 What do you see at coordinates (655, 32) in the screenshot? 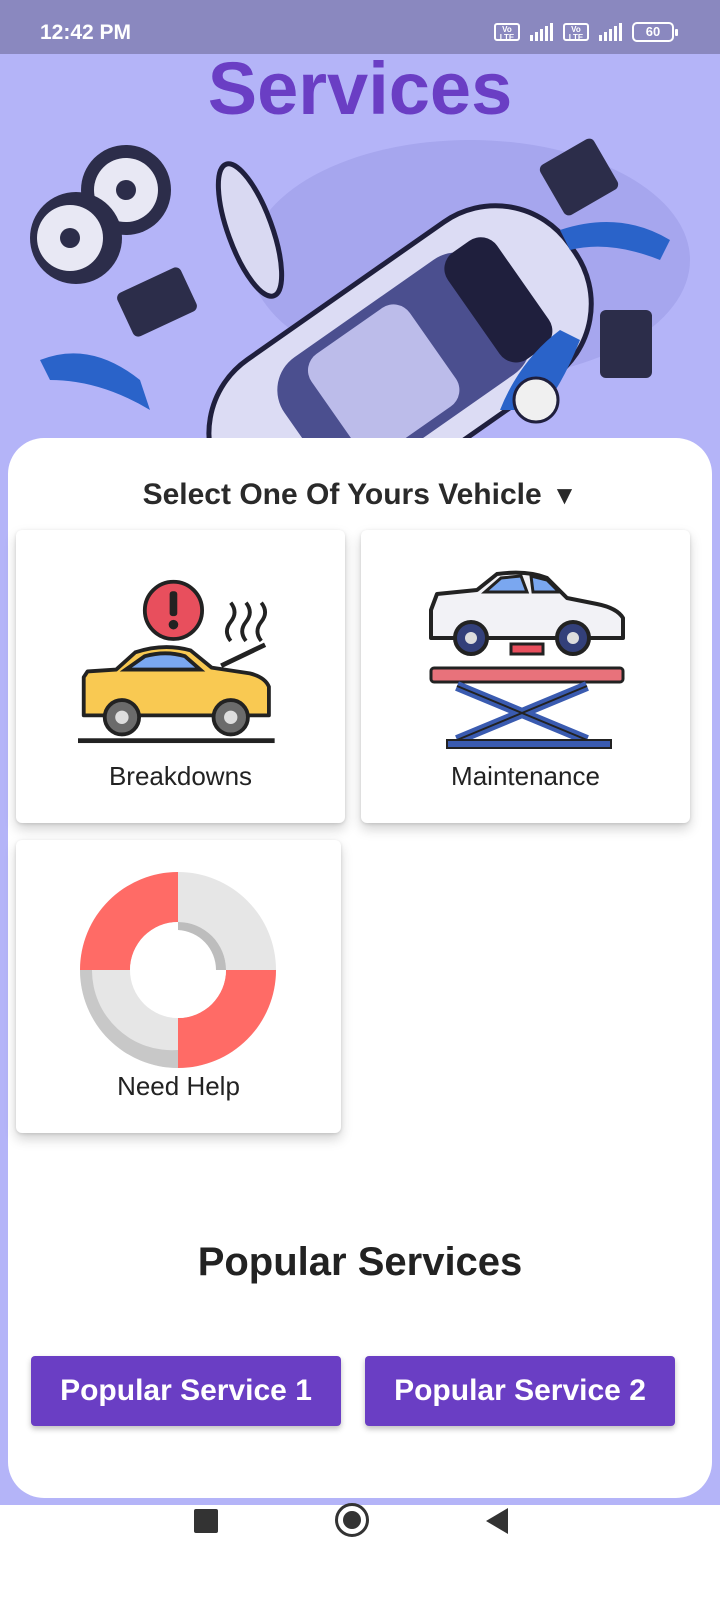
I see `battery-icon: 60` at bounding box center [655, 32].